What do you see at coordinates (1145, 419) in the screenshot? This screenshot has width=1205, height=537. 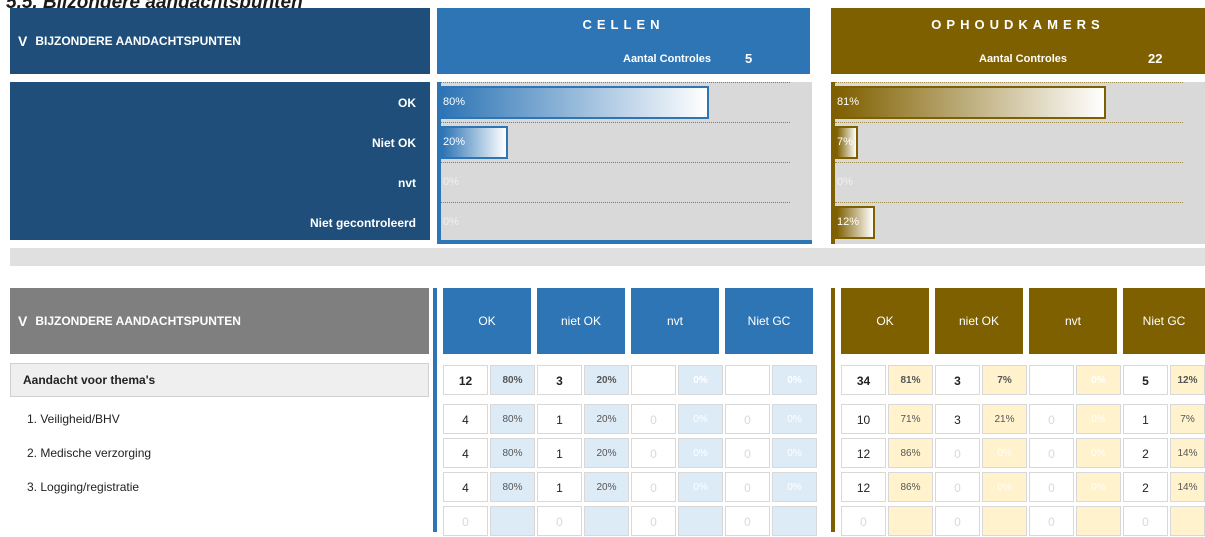 I see `oph-count-cell: 1` at bounding box center [1145, 419].